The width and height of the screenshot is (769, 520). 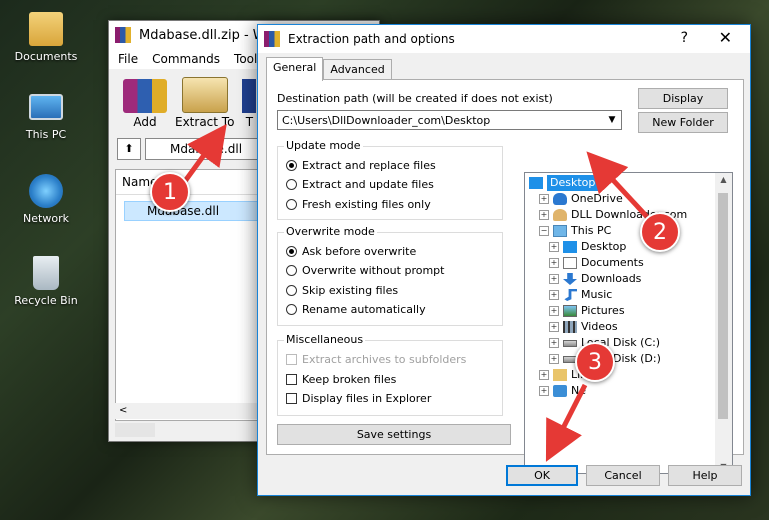 What do you see at coordinates (356, 309) in the screenshot?
I see `radio-rename-auto: Rename automatically` at bounding box center [356, 309].